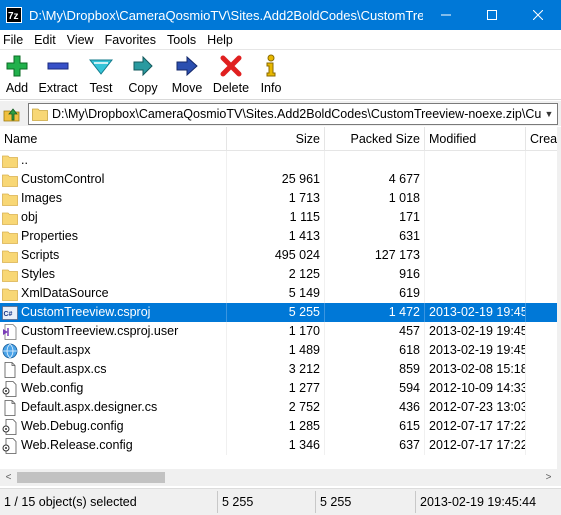 The height and width of the screenshot is (515, 561). I want to click on cell-name: CustomTreeview.csproj.user, so click(113, 331).